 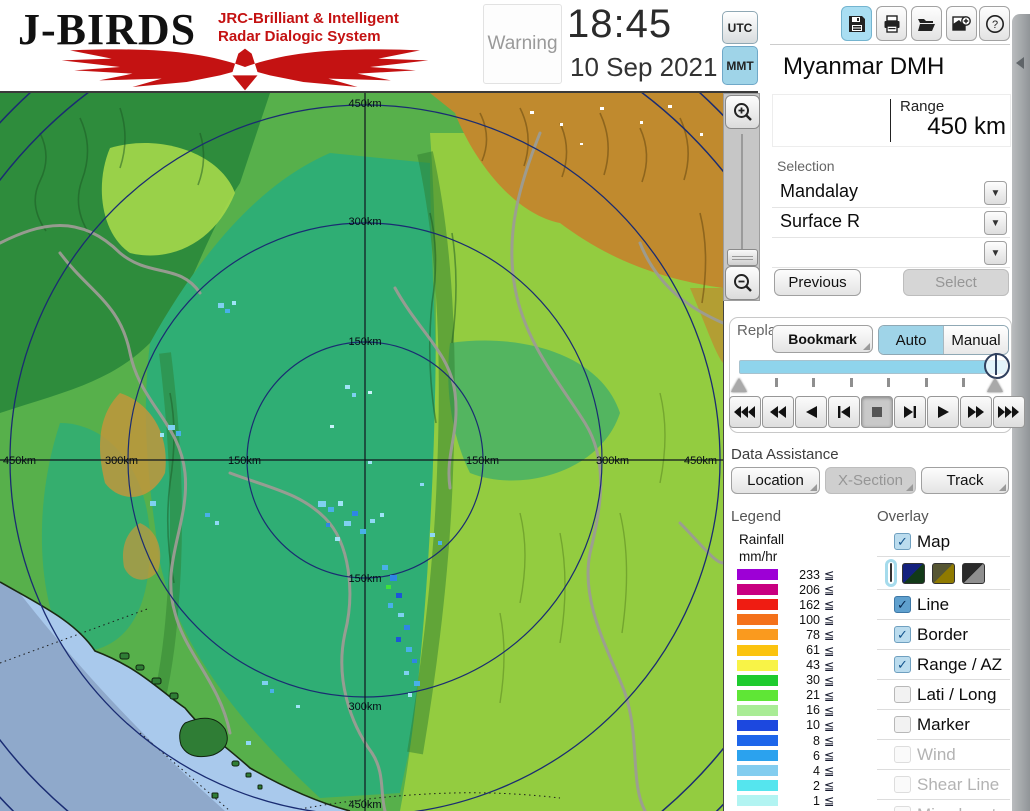 What do you see at coordinates (864, 66) in the screenshot?
I see `station-name: Myanmar DMH` at bounding box center [864, 66].